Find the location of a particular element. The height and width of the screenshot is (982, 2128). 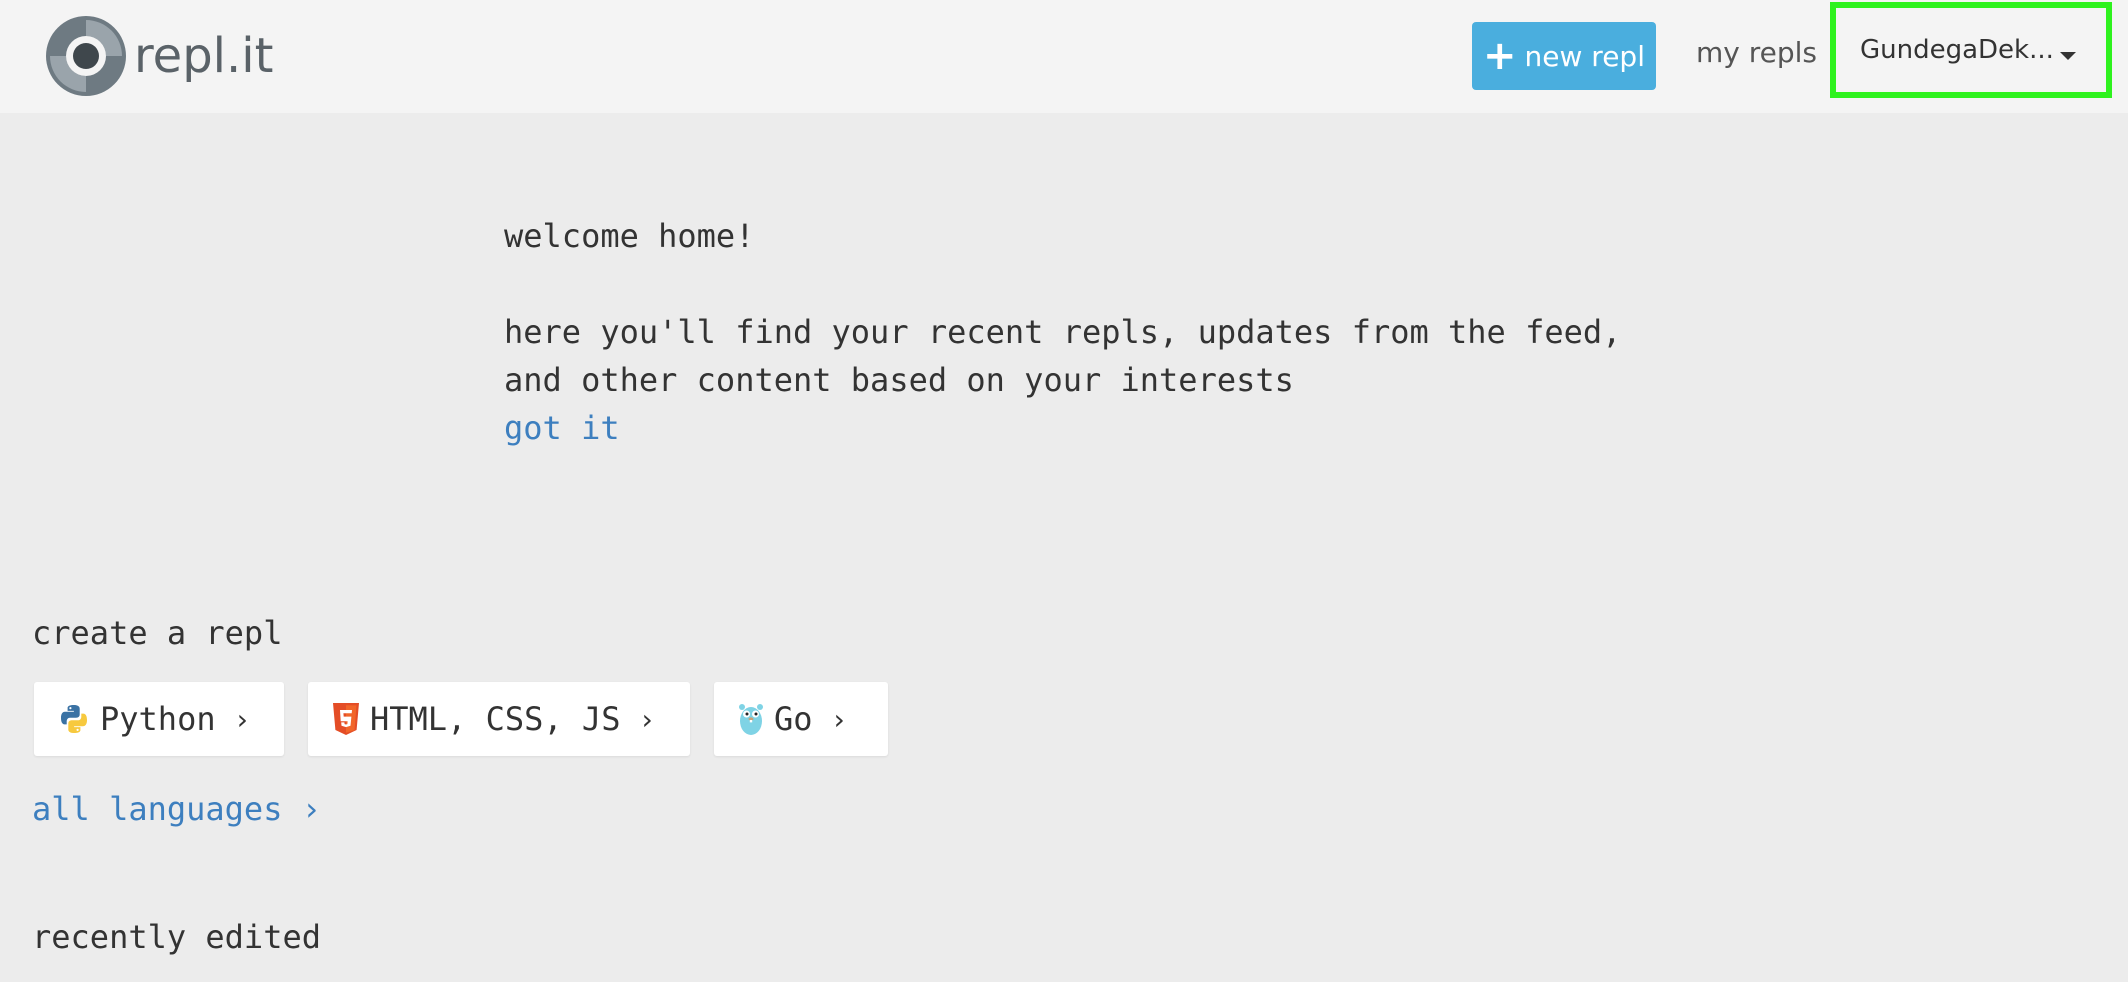

python-label: Python is located at coordinates (158, 719).